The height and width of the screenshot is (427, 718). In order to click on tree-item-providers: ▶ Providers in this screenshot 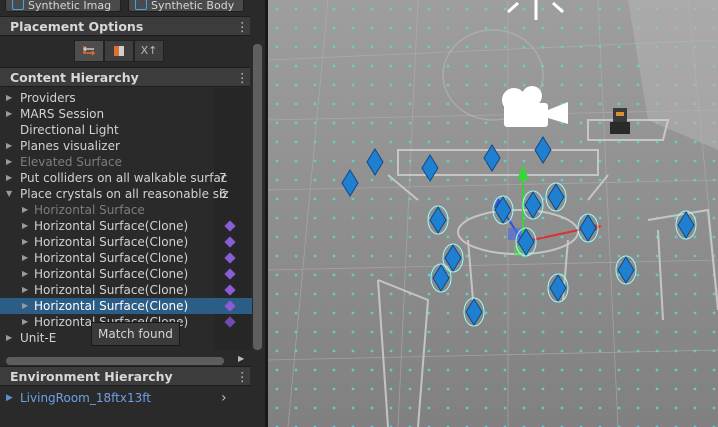, I will do `click(126, 98)`.